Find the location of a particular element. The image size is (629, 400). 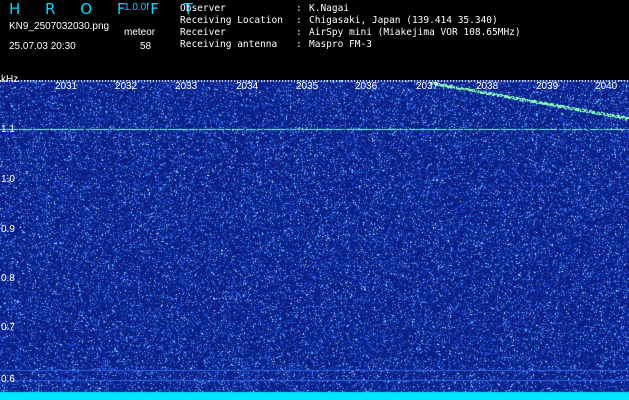

observer-value: K.Nagai is located at coordinates (329, 8).